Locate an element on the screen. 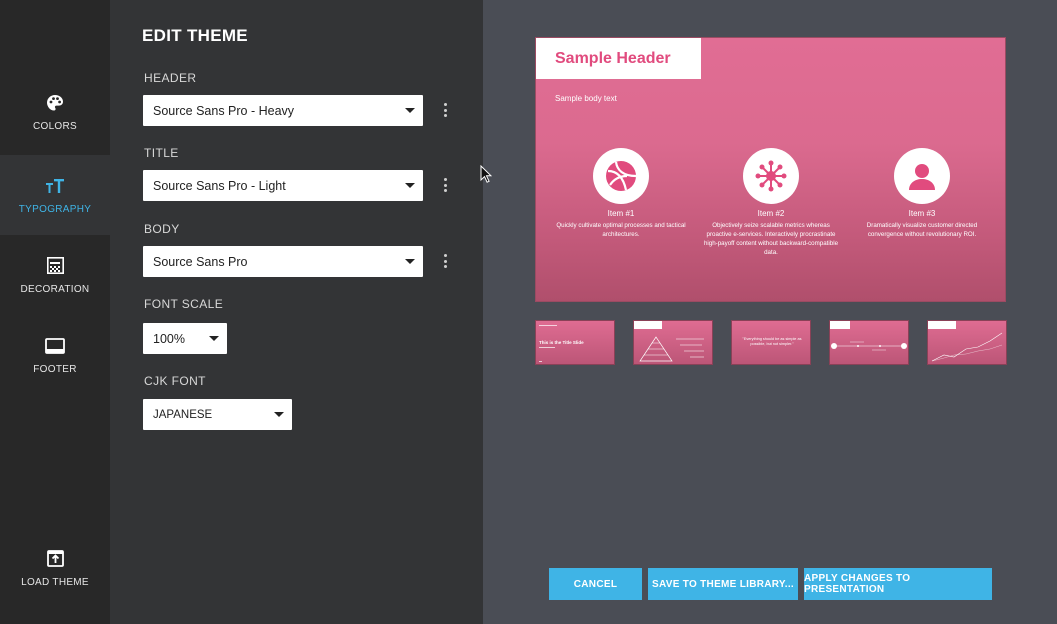  rail-item-footer: FOOTER is located at coordinates (55, 355).